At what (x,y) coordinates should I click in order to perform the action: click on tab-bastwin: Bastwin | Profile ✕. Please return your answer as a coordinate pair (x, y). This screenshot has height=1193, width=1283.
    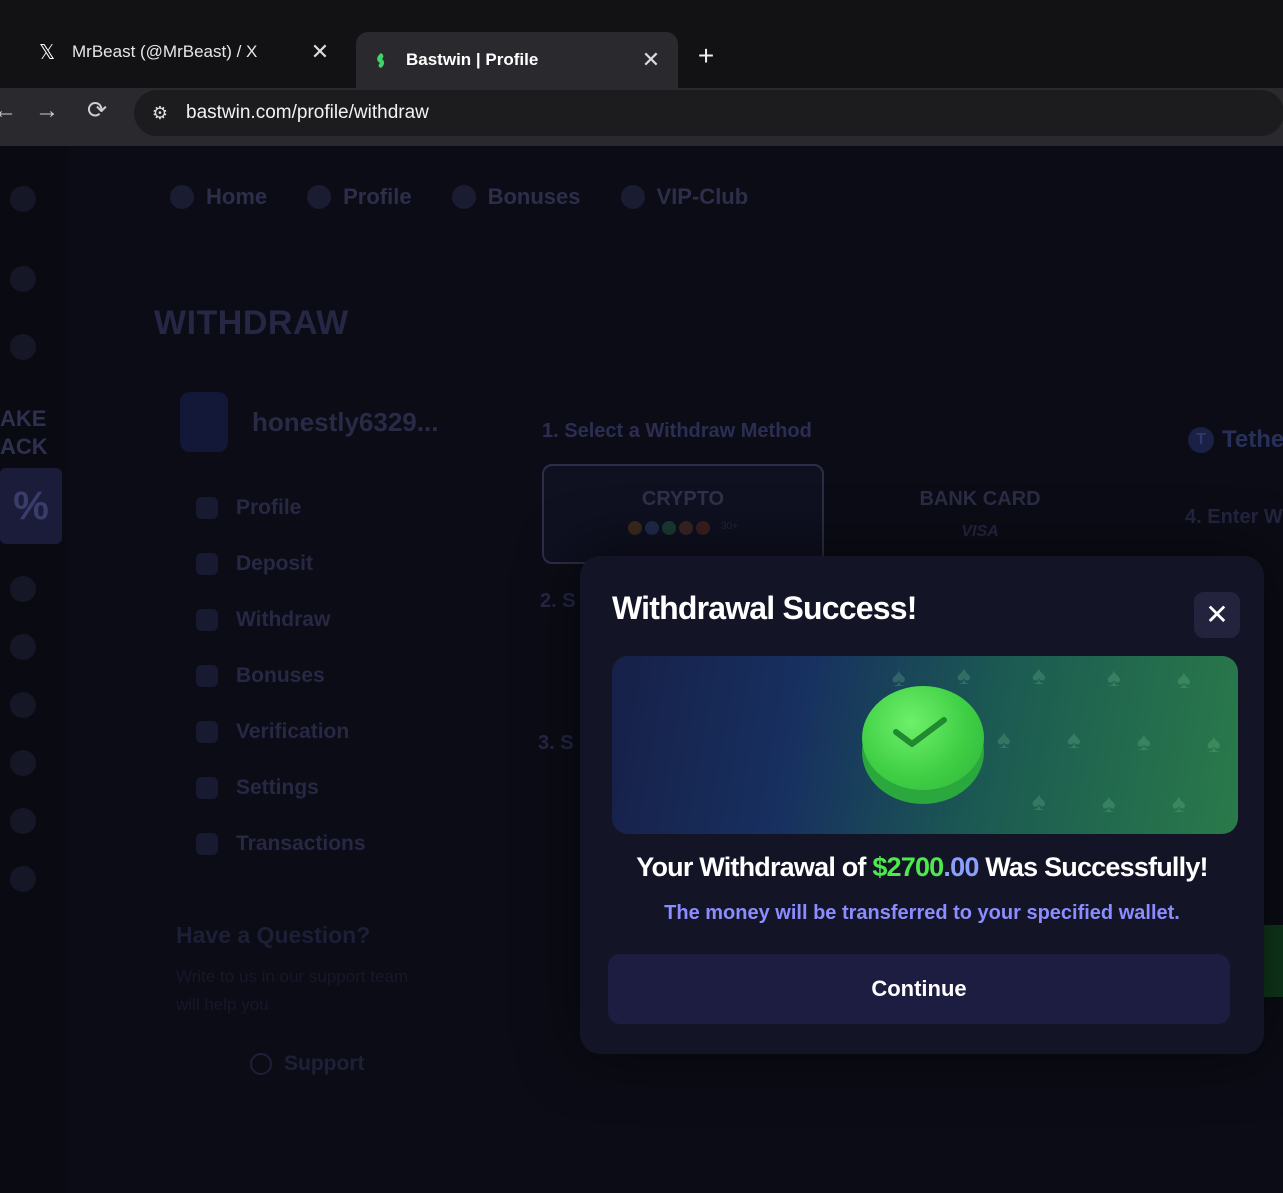
    Looking at the image, I should click on (517, 60).